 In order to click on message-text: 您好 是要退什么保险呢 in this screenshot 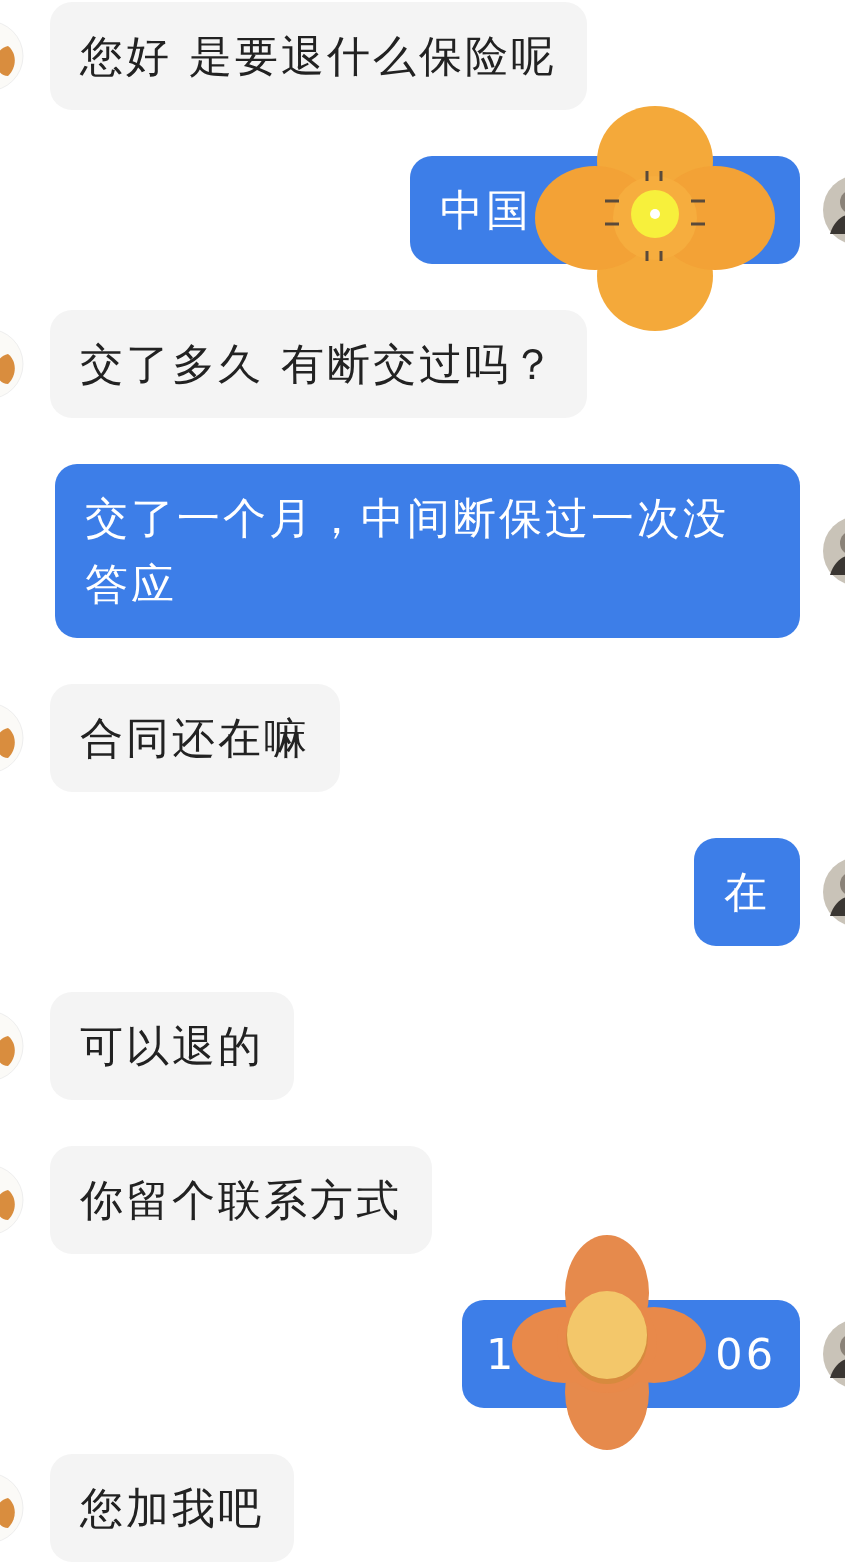, I will do `click(318, 56)`.